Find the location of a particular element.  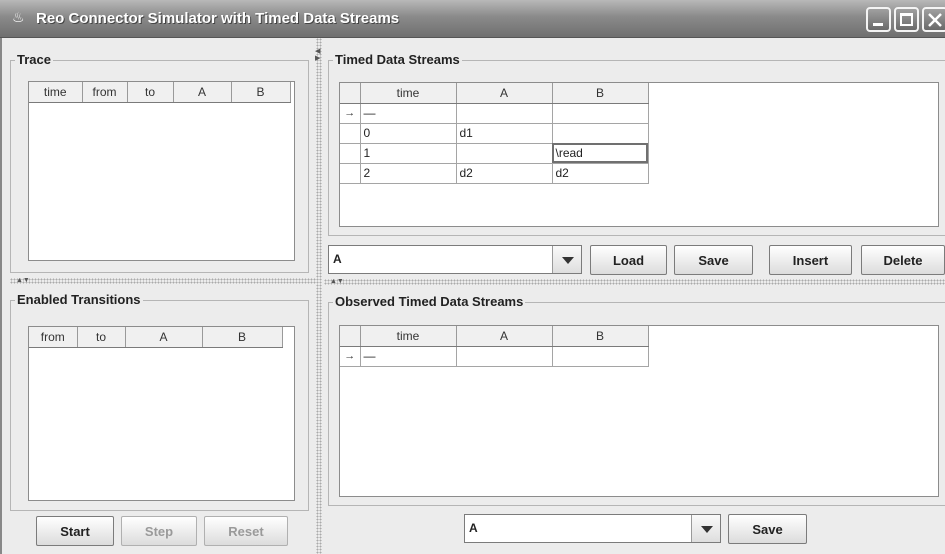

enabled-transitions-panel: Enabled Transitions from to A B is located at coordinates (159, 401).